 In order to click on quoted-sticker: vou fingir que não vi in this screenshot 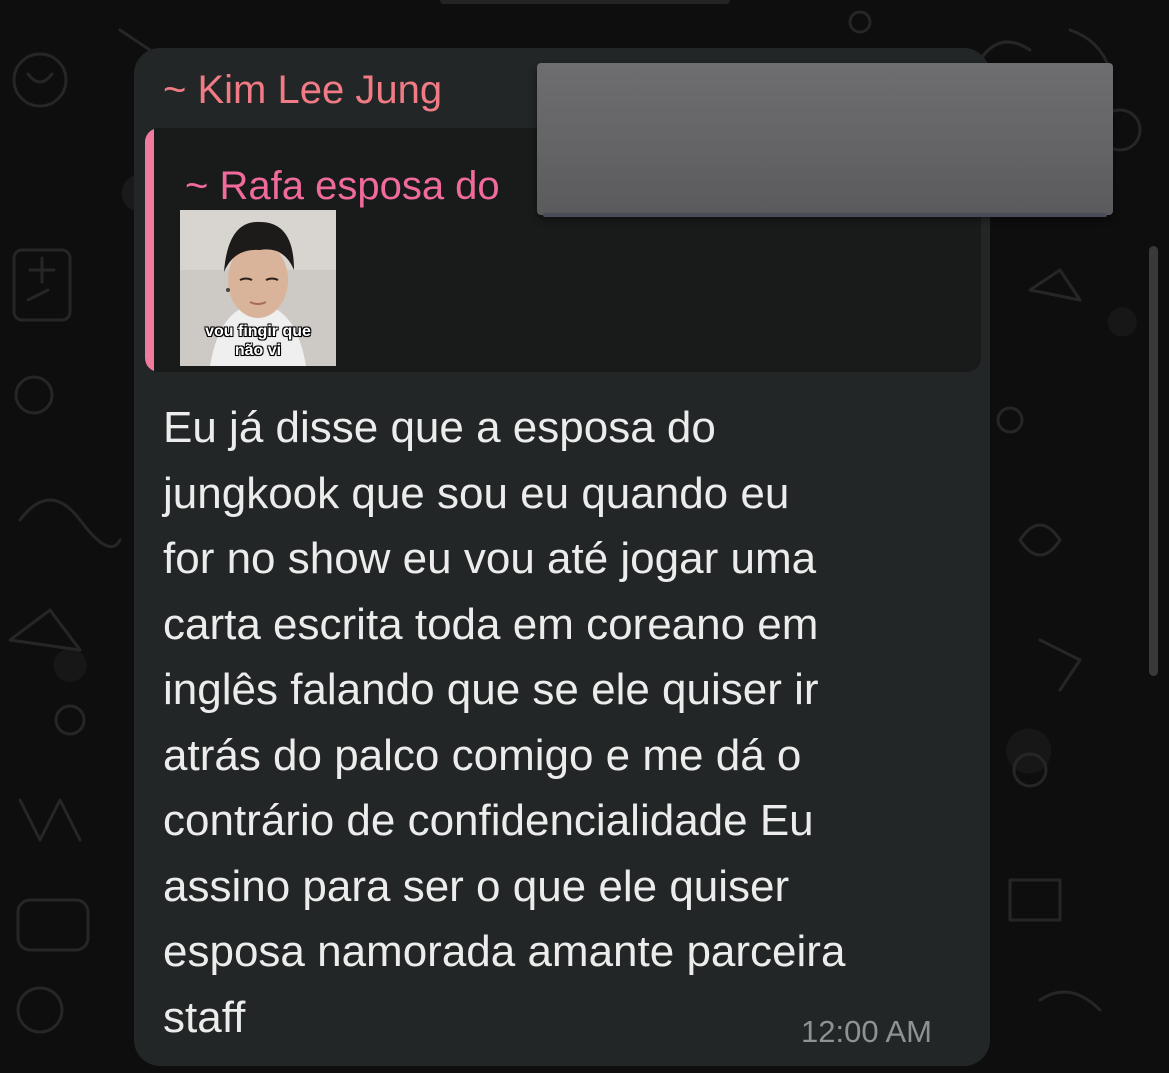, I will do `click(258, 288)`.